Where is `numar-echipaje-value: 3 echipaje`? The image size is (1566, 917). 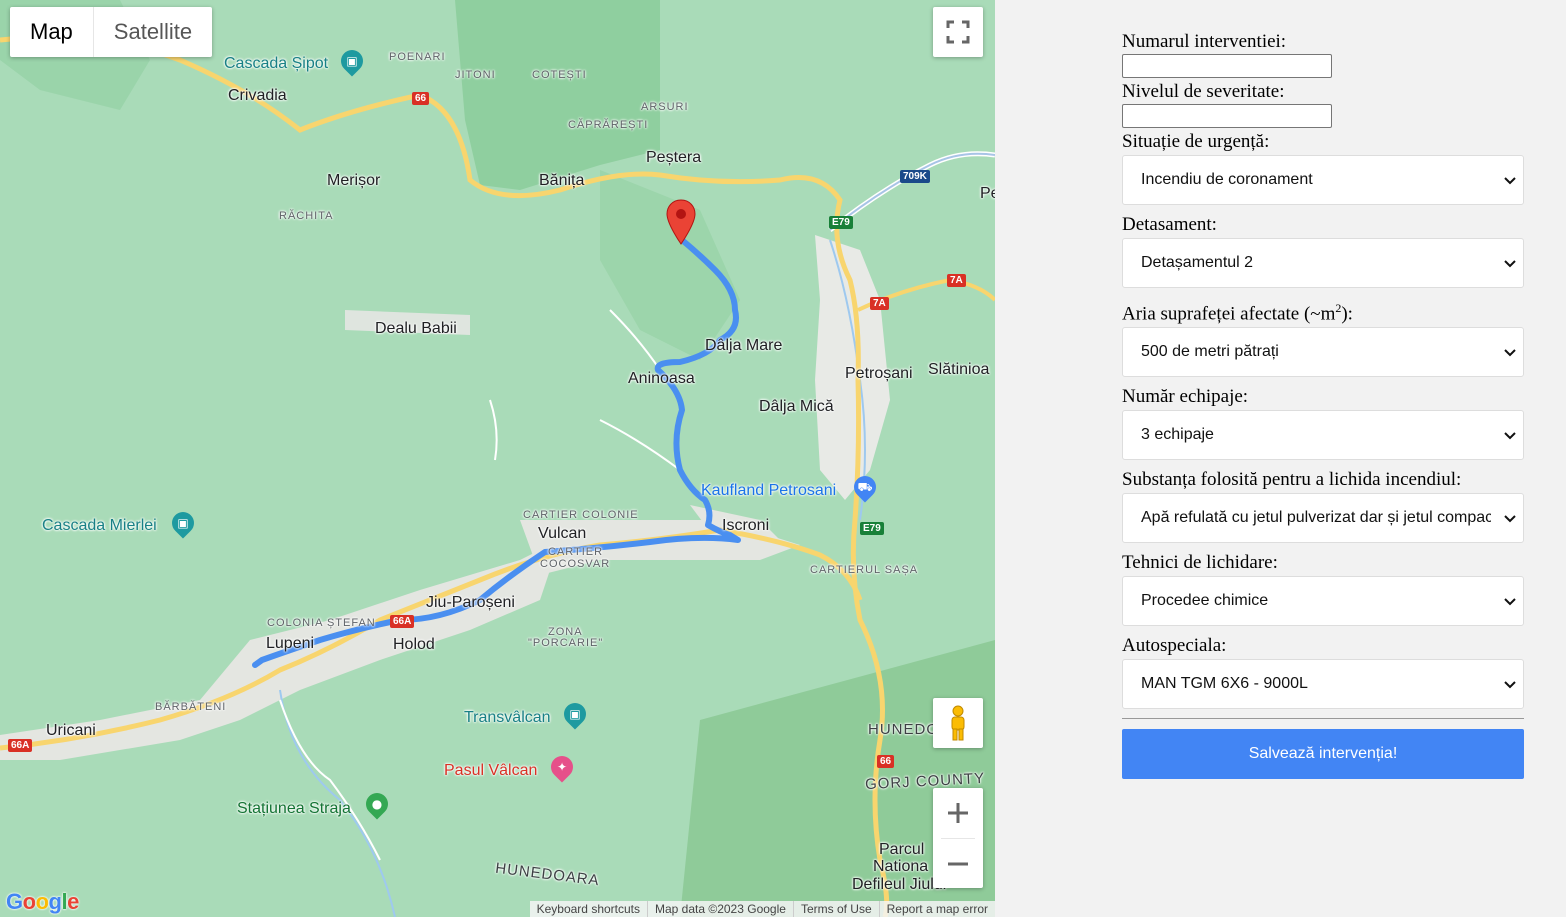
numar-echipaje-value: 3 echipaje is located at coordinates (1177, 435).